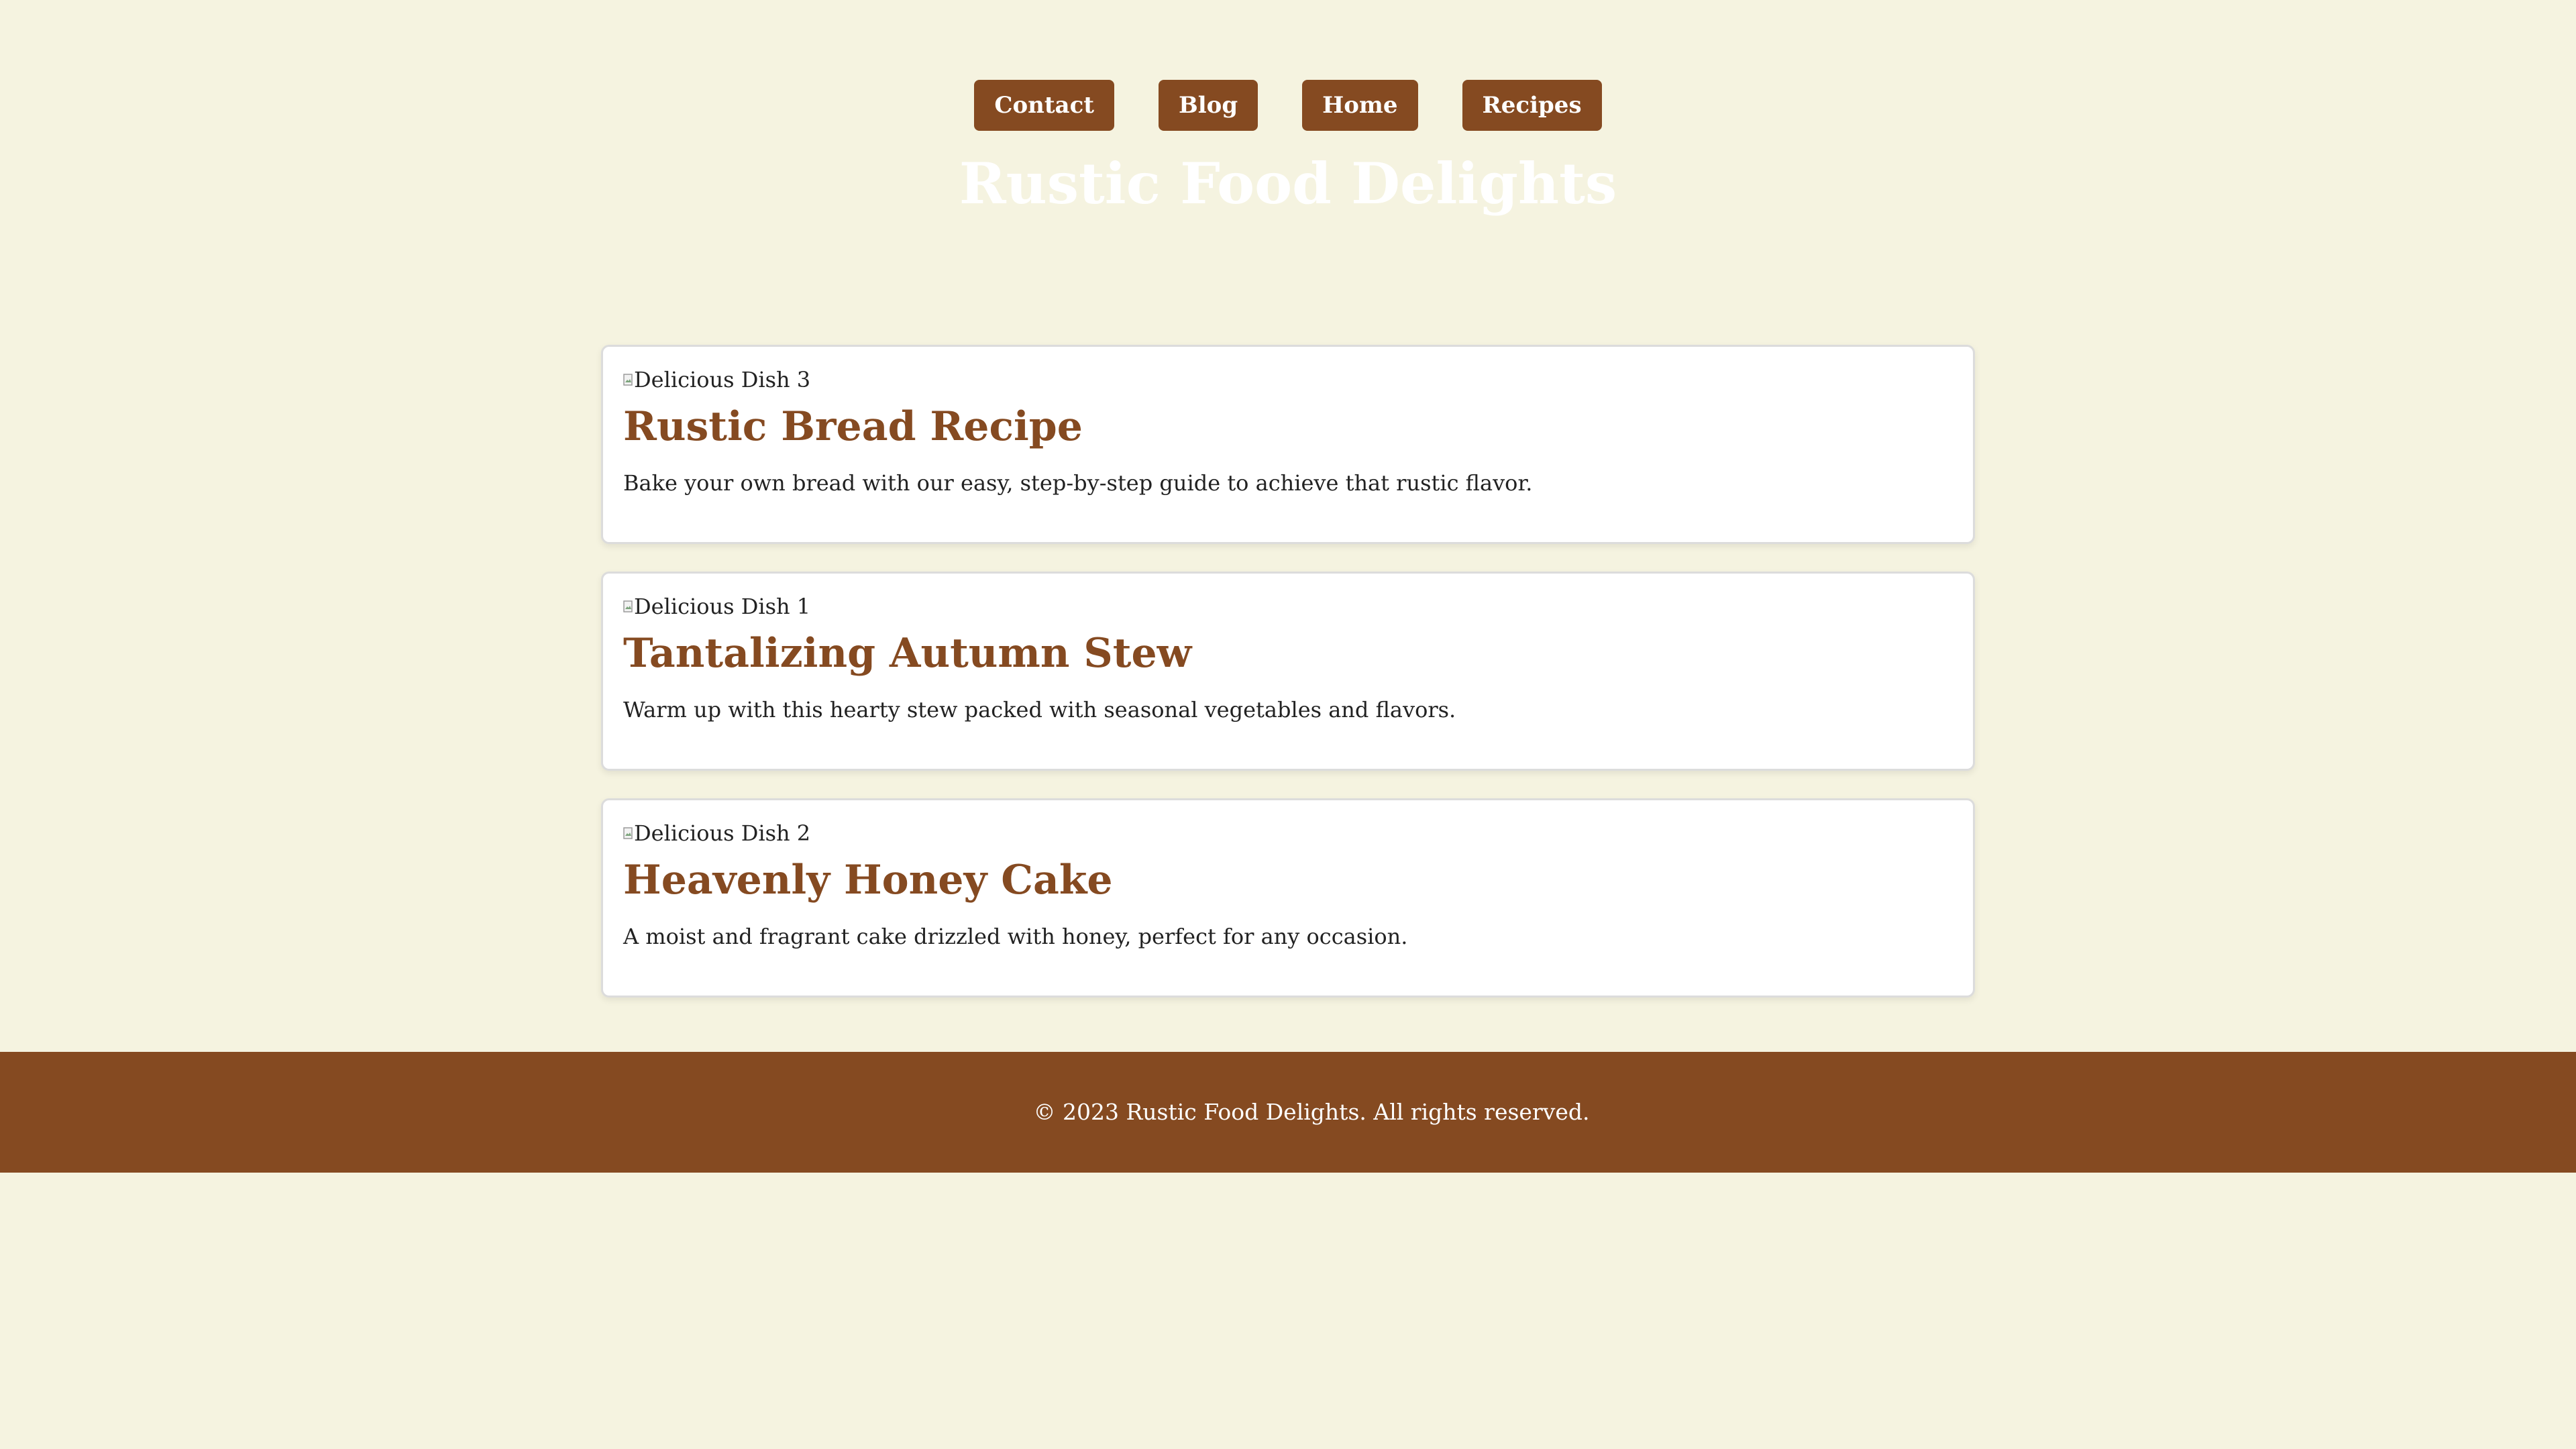 This screenshot has height=1449, width=2576. What do you see at coordinates (1044, 105) in the screenshot?
I see `nav-contact-button: Contact` at bounding box center [1044, 105].